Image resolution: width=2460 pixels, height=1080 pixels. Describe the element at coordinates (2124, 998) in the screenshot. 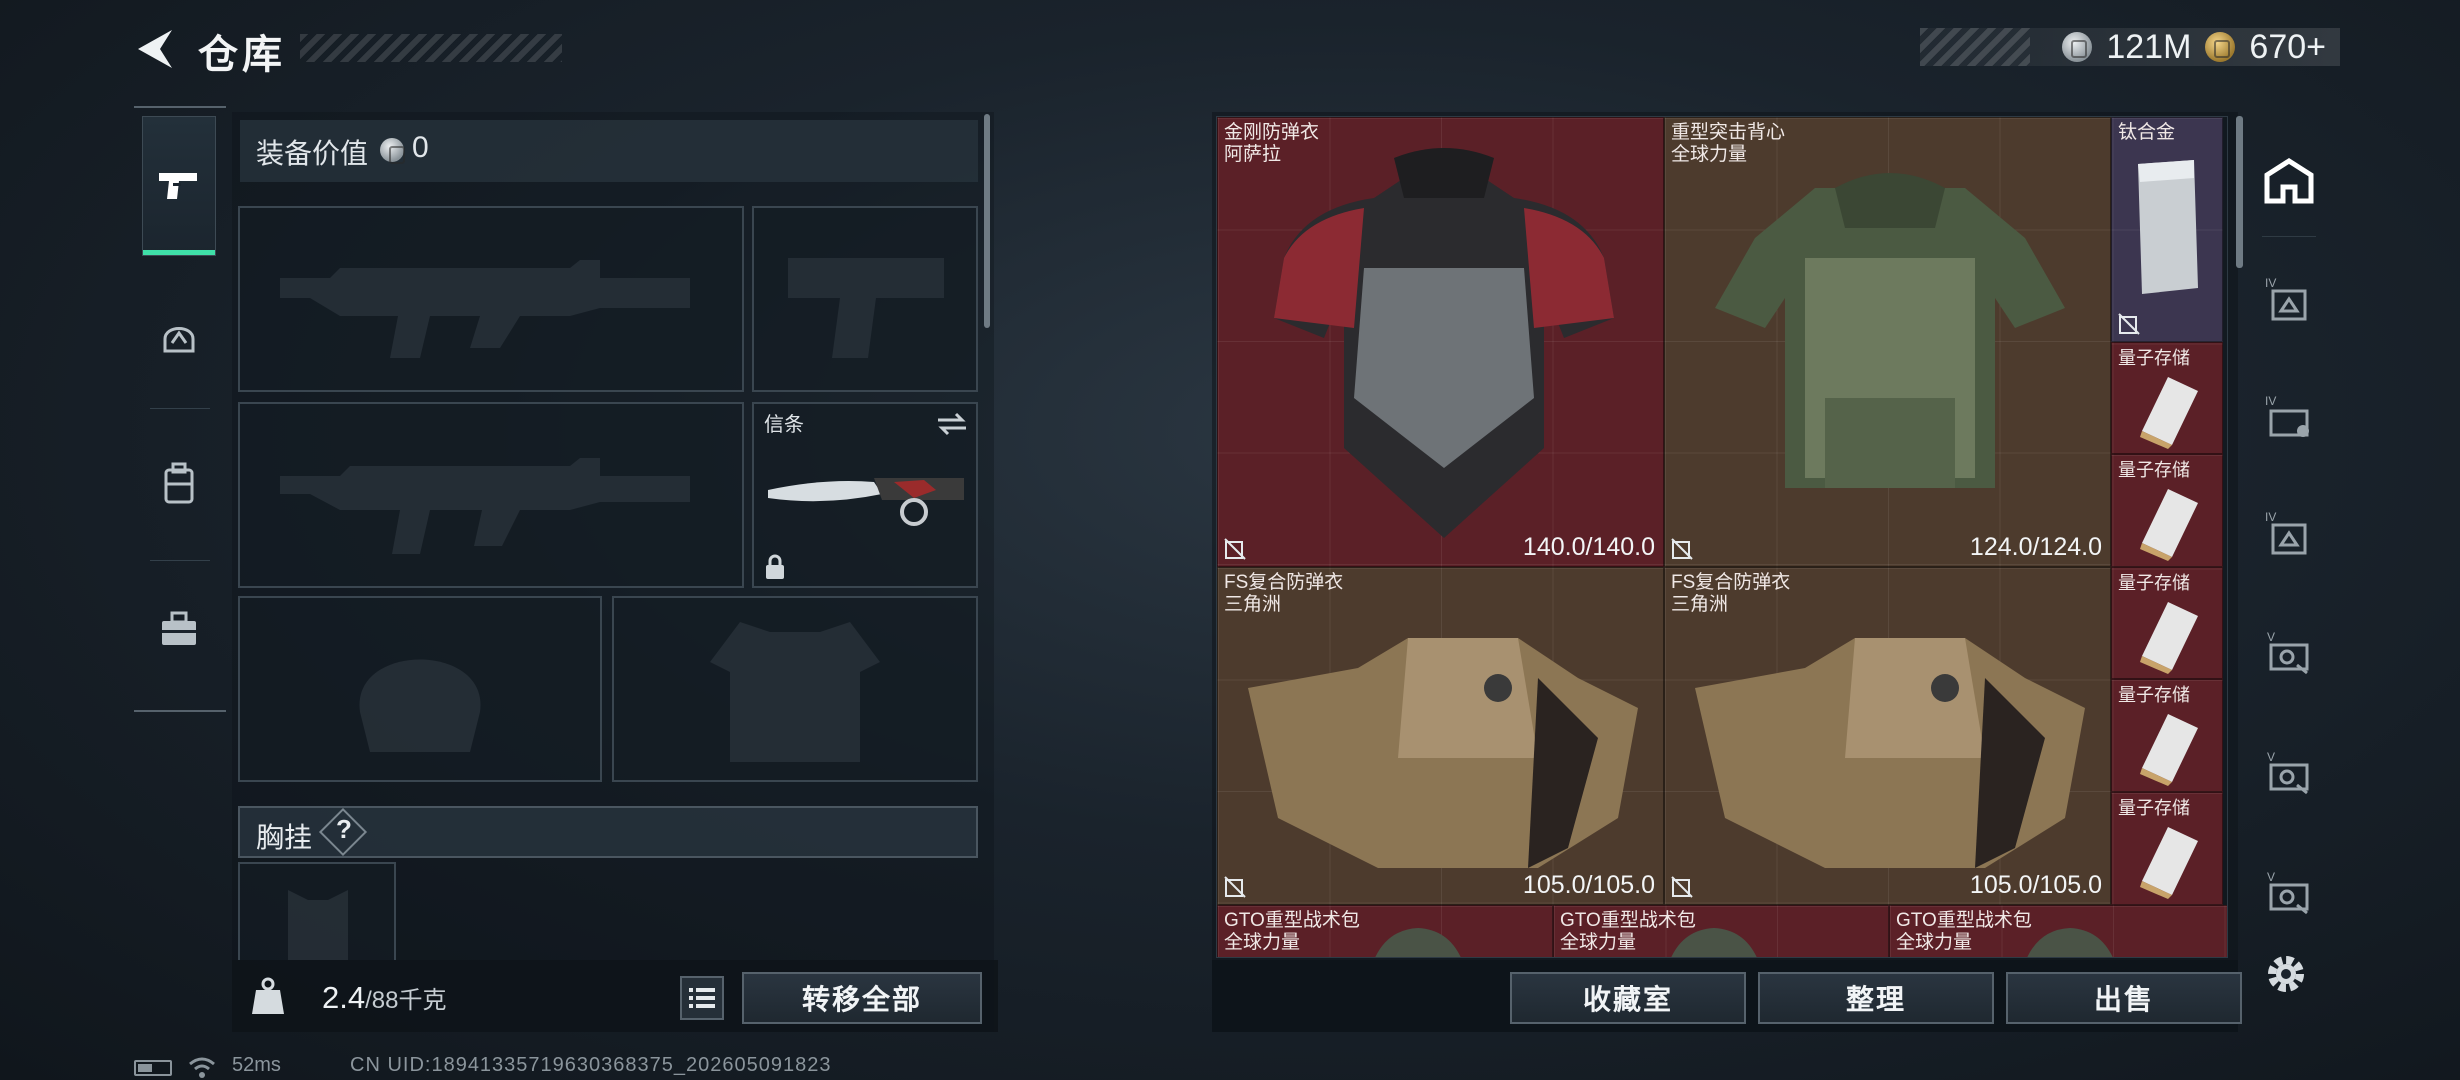

I see `sell-button: 出售` at that location.